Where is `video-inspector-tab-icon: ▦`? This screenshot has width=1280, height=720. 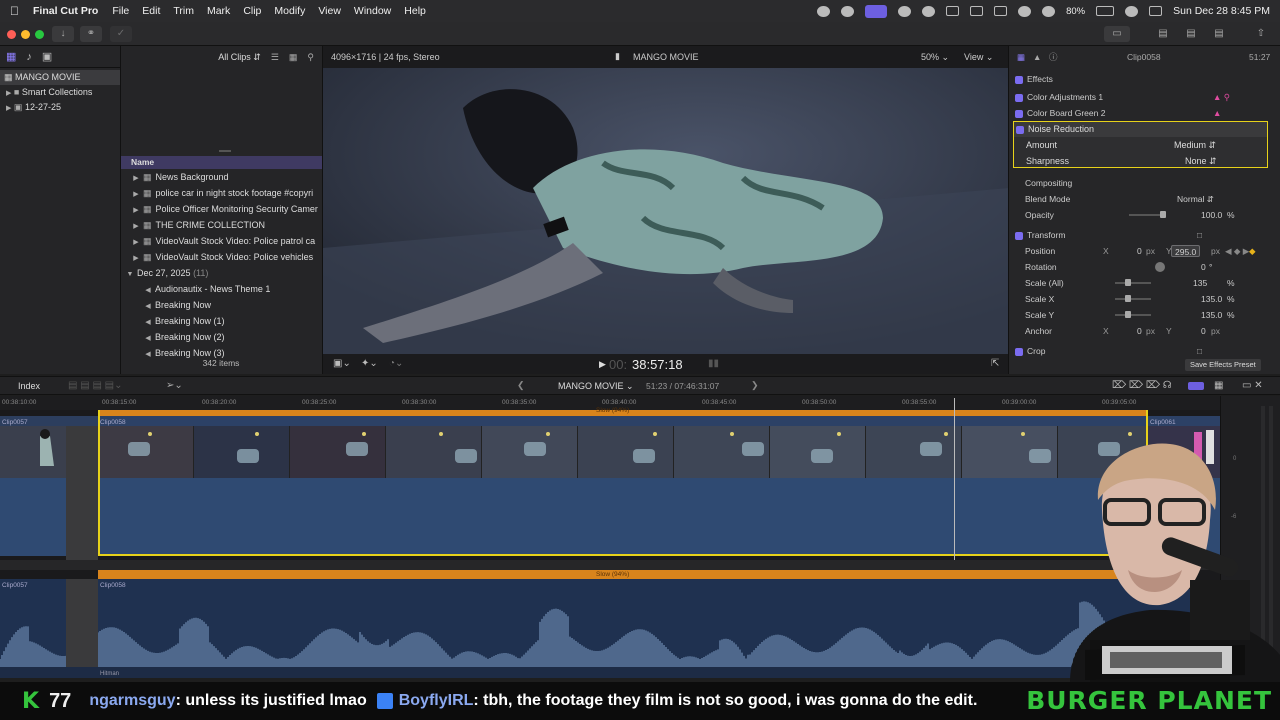 video-inspector-tab-icon: ▦ is located at coordinates (1021, 57).